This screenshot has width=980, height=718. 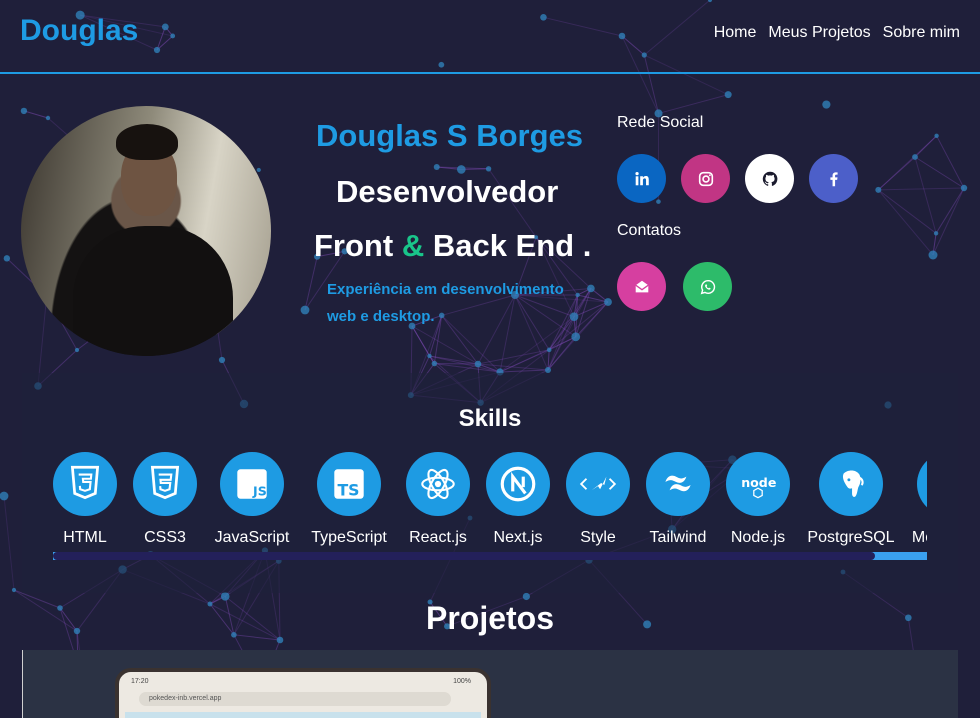 I want to click on instagram-icon, so click(x=705, y=178).